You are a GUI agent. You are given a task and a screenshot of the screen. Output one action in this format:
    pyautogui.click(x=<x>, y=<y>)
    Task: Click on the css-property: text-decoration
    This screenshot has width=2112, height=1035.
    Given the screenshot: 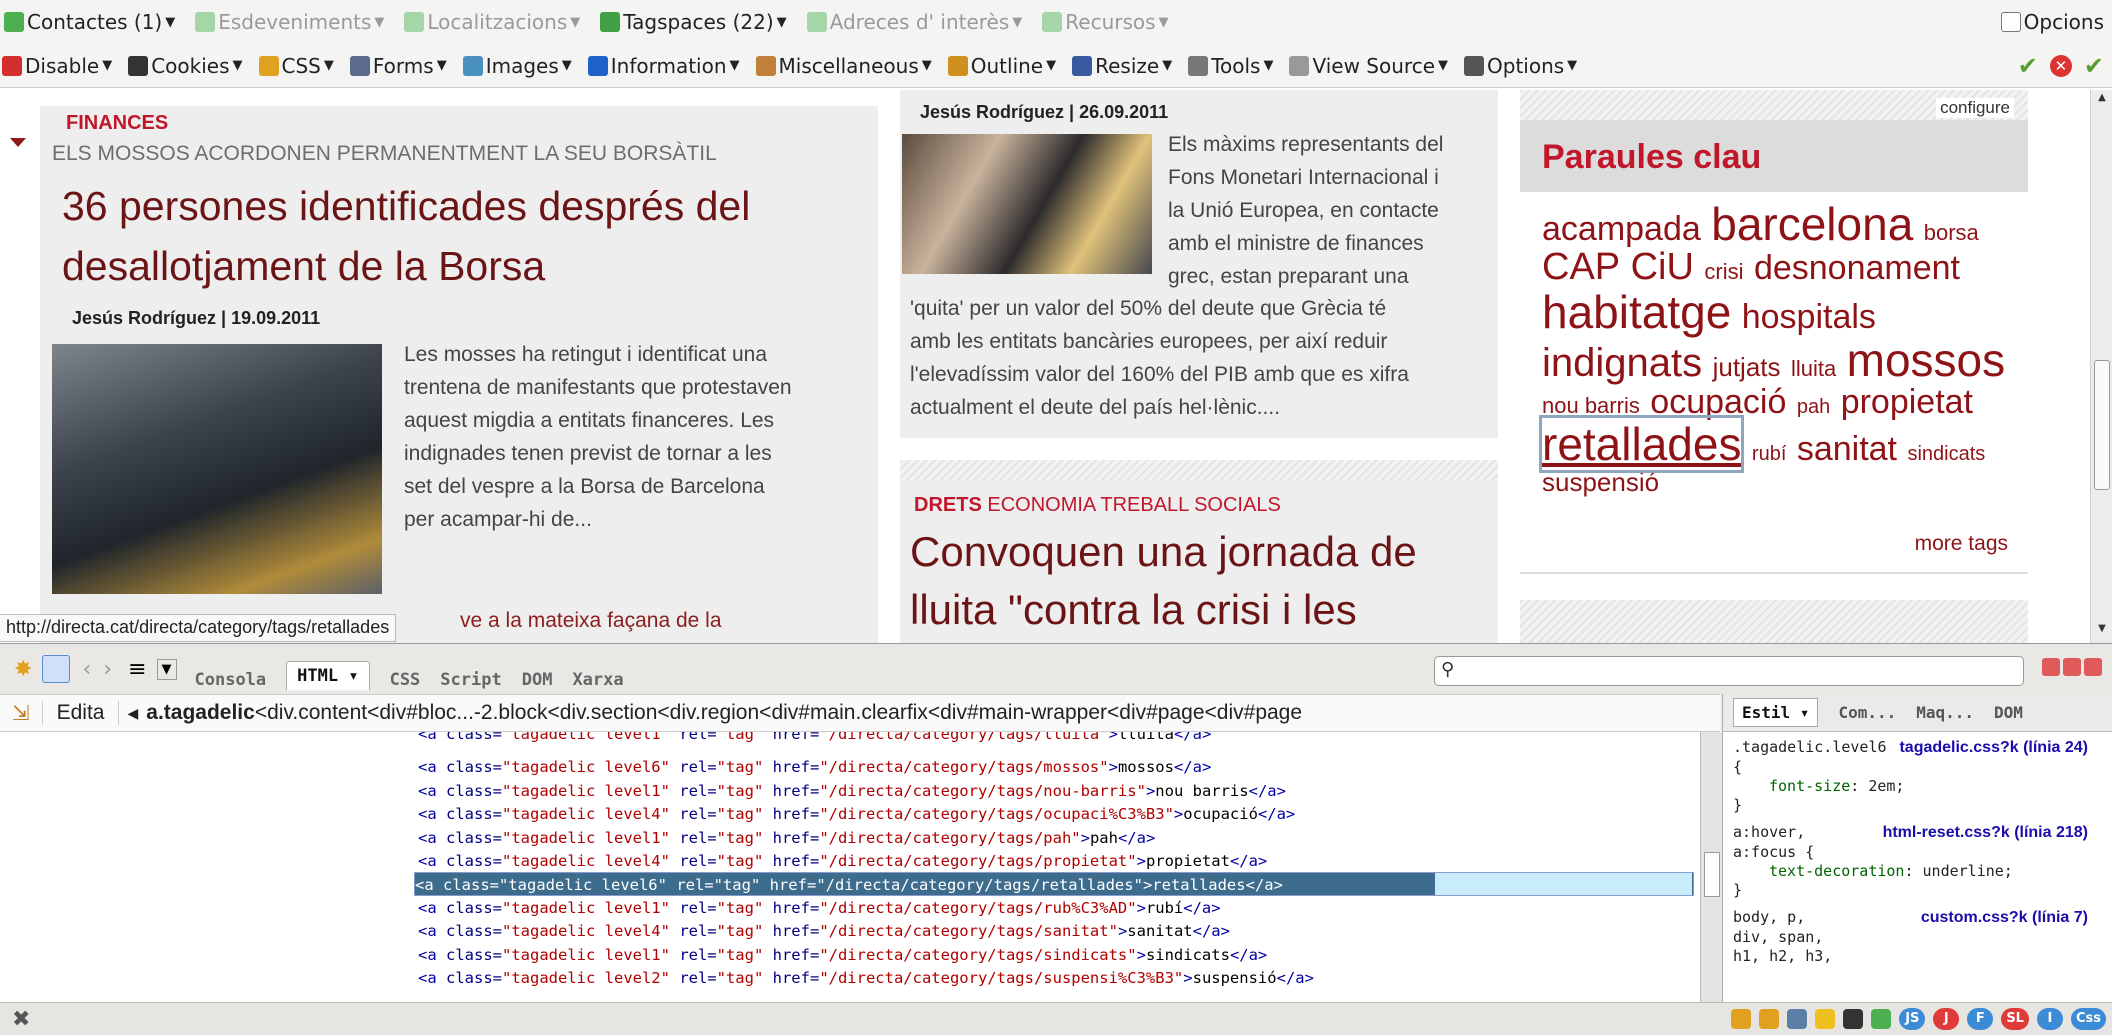 What is the action you would take?
    pyautogui.click(x=1836, y=871)
    